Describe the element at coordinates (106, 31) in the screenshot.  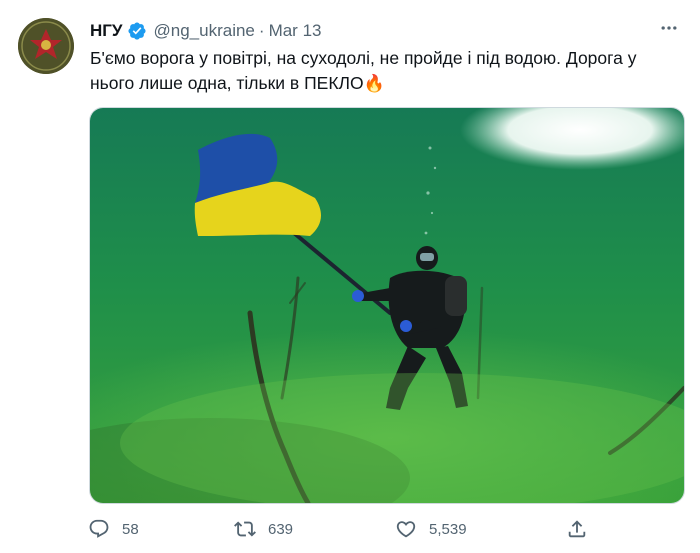
I see `display-name: НГУ` at that location.